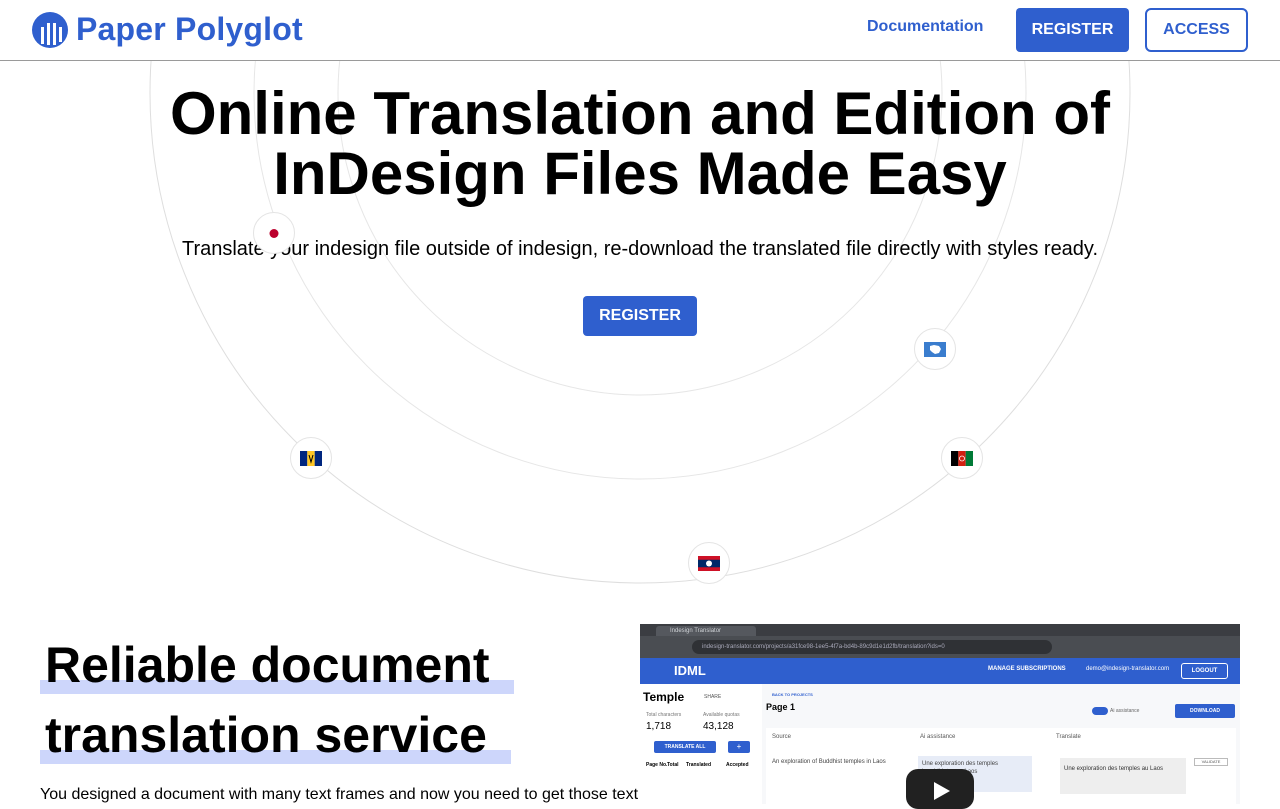 The width and height of the screenshot is (1280, 809). Describe the element at coordinates (1123, 776) in the screenshot. I see `video-translate-text: Une exploration des temples au Laos` at that location.